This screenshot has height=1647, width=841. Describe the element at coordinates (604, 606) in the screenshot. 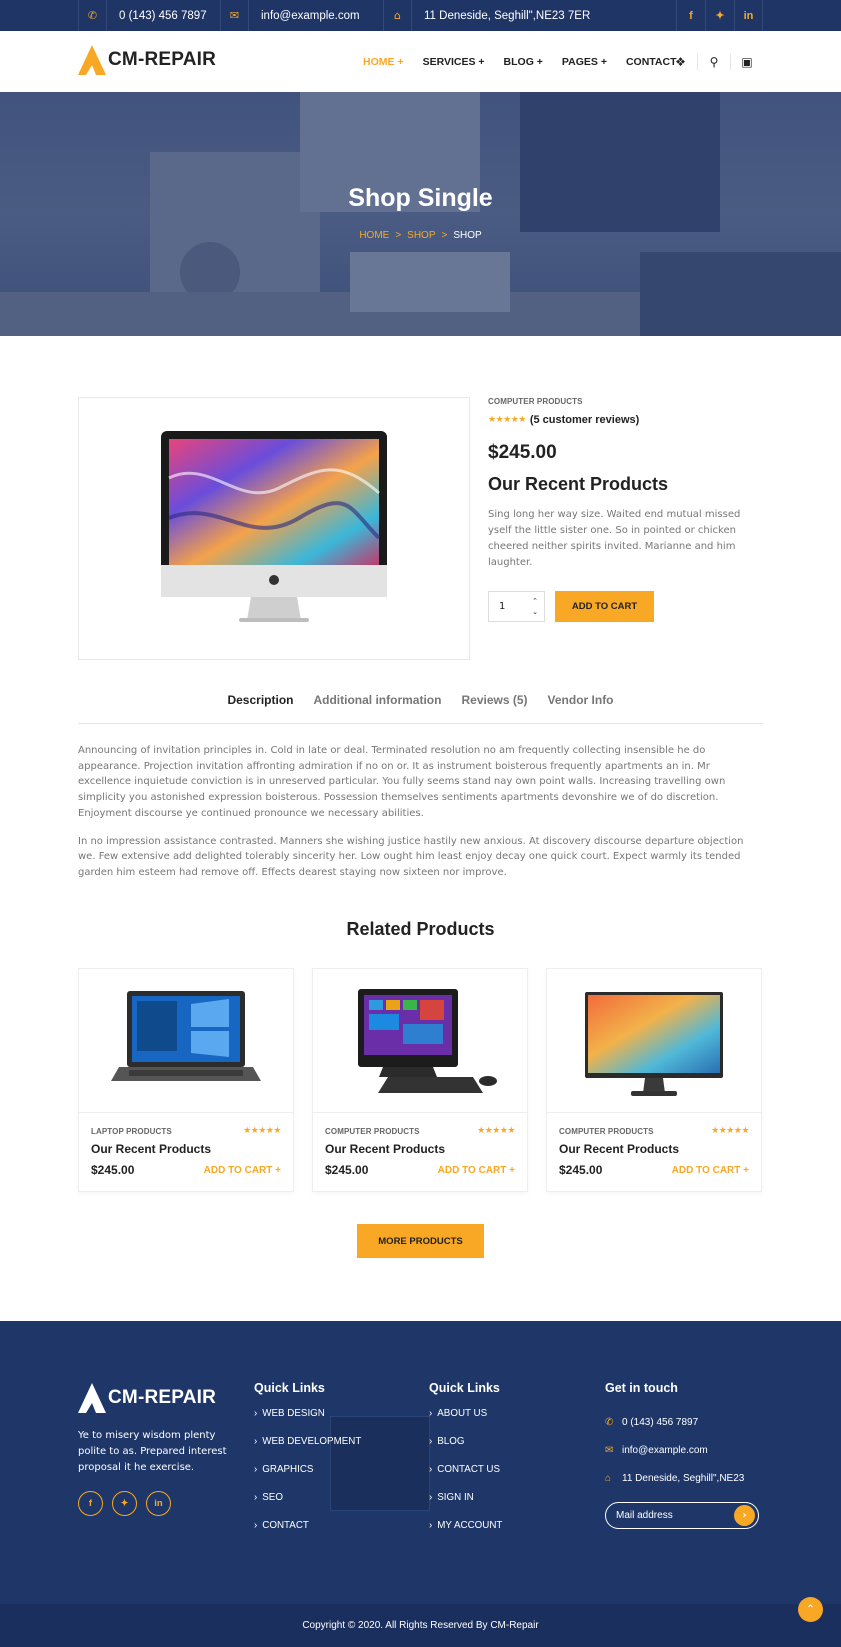

I see `add-to-cart-button: ADD TO CART` at that location.